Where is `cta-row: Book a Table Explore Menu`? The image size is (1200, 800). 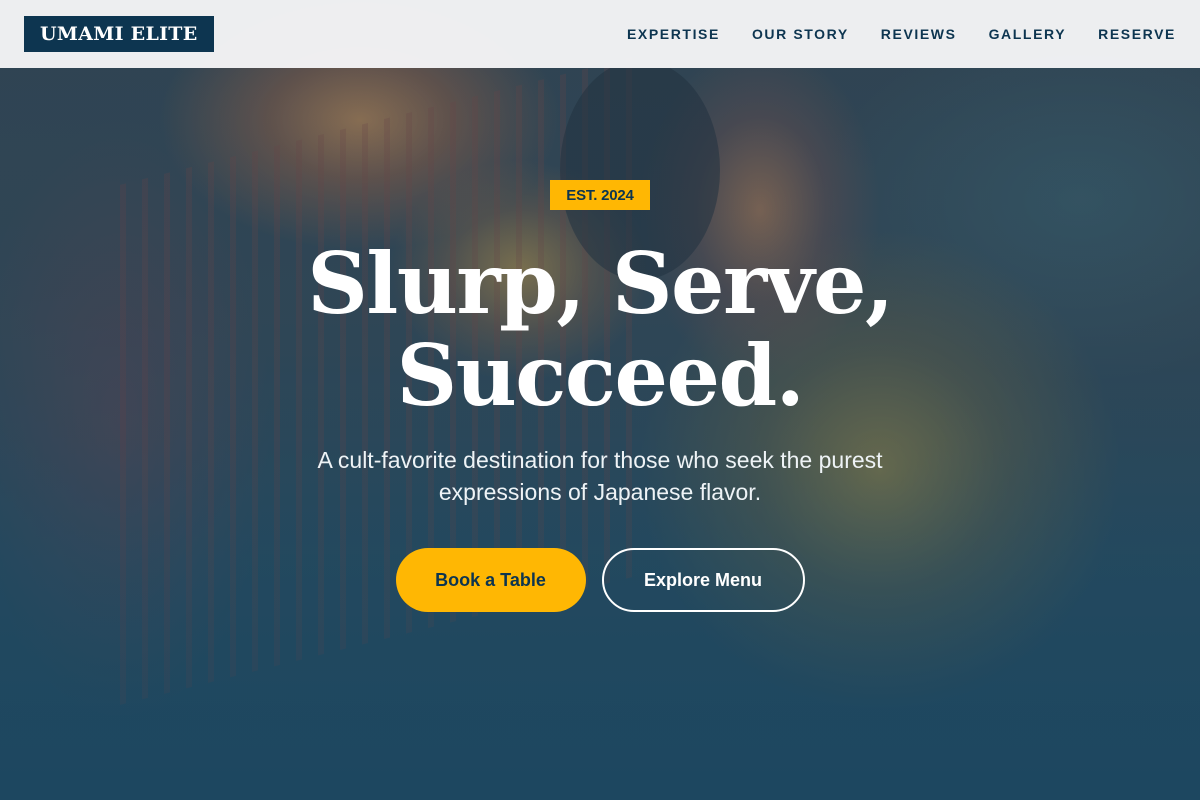 cta-row: Book a Table Explore Menu is located at coordinates (600, 580).